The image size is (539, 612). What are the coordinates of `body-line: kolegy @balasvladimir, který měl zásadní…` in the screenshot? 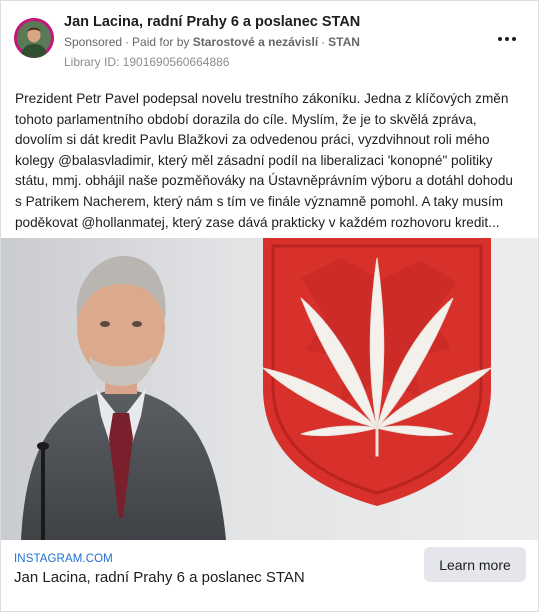 It's located at (254, 160).